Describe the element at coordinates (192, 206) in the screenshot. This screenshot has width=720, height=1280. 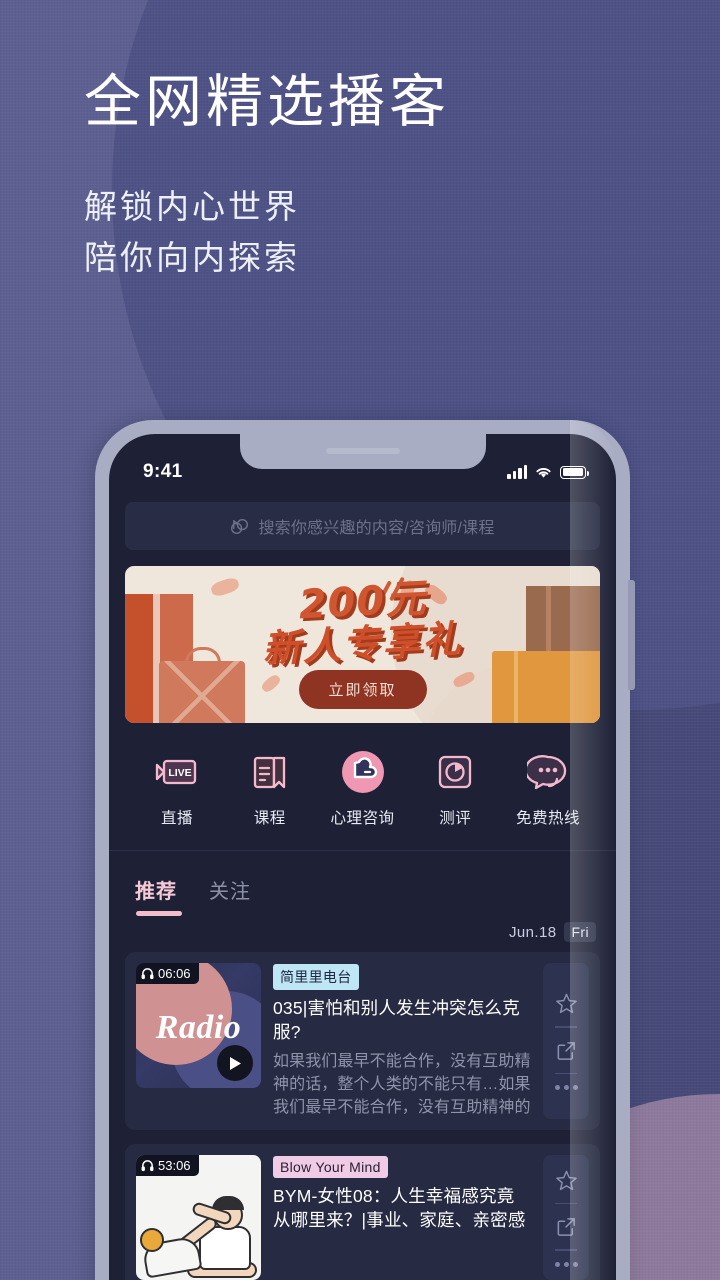
I see `hero-subline-1: 解锁内心世界` at that location.